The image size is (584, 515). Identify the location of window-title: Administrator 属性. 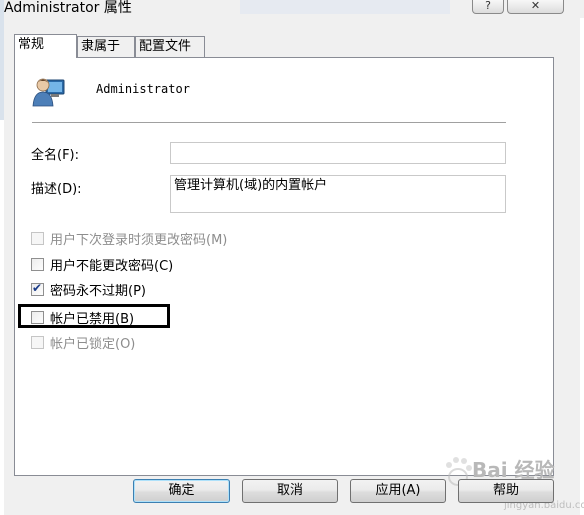
(68, 8).